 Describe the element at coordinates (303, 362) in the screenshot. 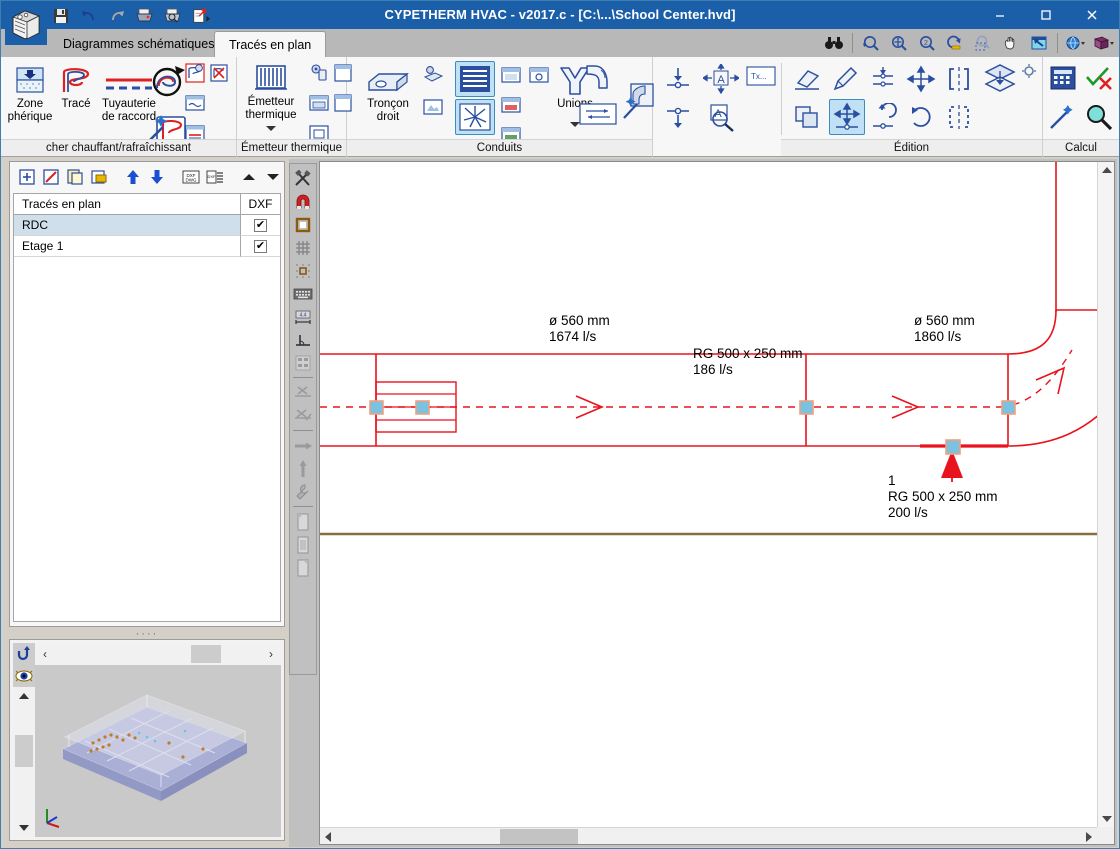

I see `dxf-background-icon` at that location.